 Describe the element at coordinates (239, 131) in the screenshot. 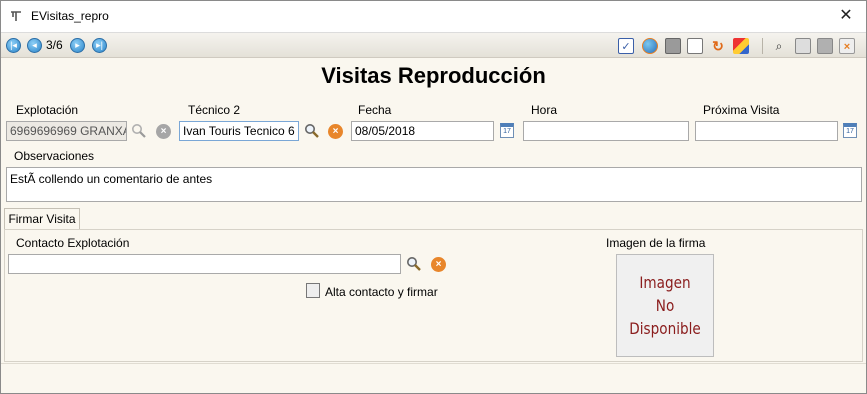

I see `tecnico2-field: Ivan Touris Tecnico 6` at that location.